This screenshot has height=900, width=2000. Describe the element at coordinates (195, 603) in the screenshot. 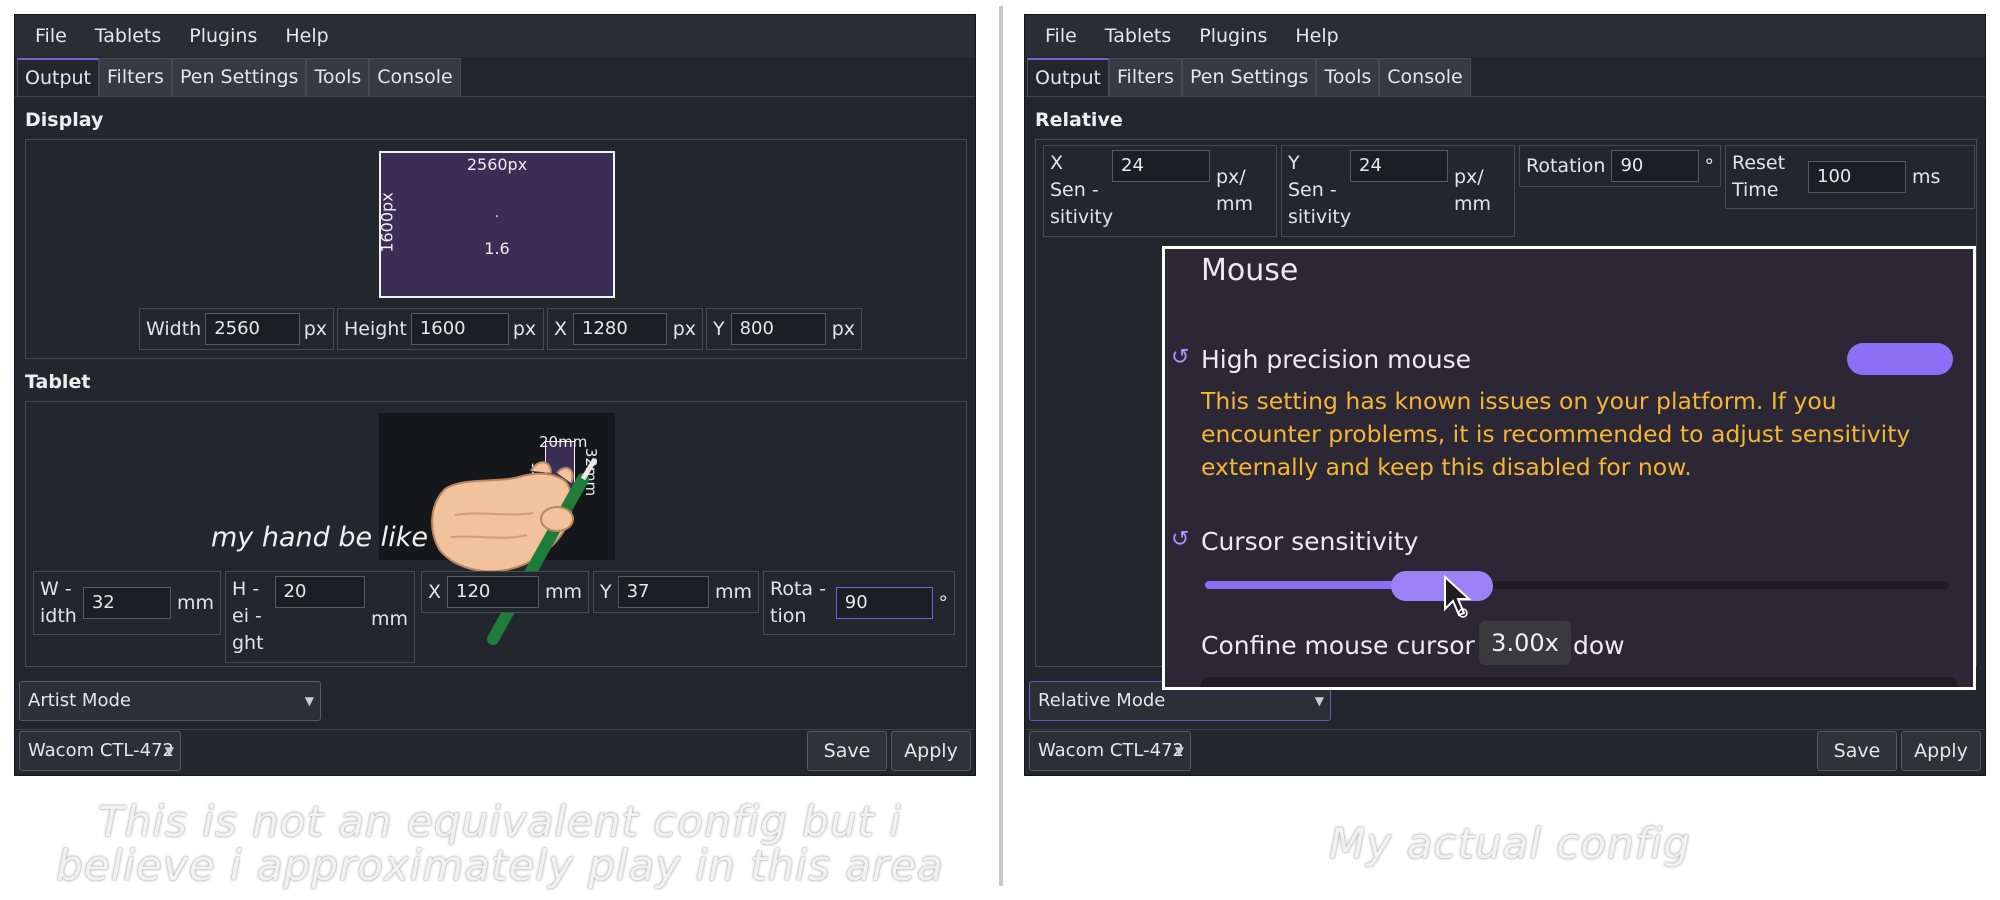

I see `tablet-width-unit: mm` at that location.